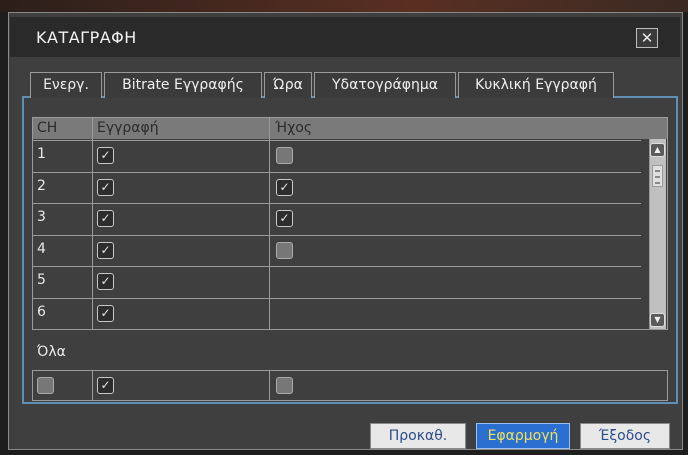 The width and height of the screenshot is (688, 455). What do you see at coordinates (385, 85) in the screenshot?
I see `tab-watermark: Υδατογράφημα` at bounding box center [385, 85].